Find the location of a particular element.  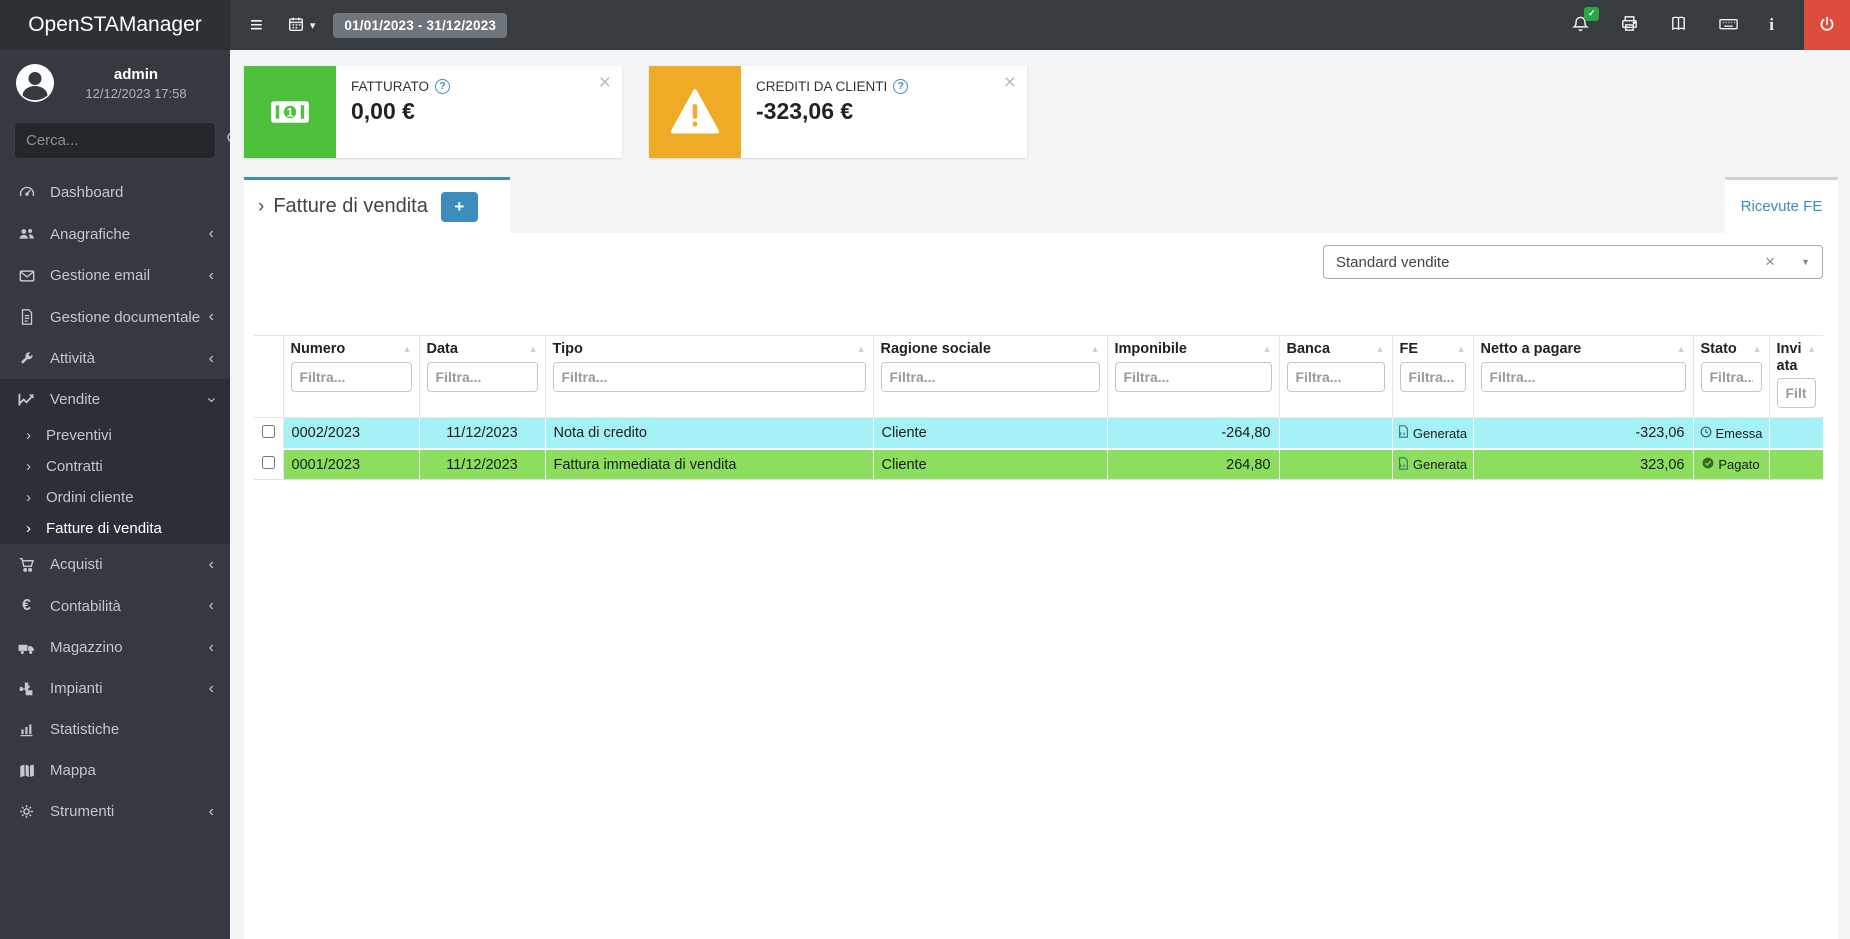

sidebar-item-vendite: Vendite ‹ is located at coordinates (115, 399).